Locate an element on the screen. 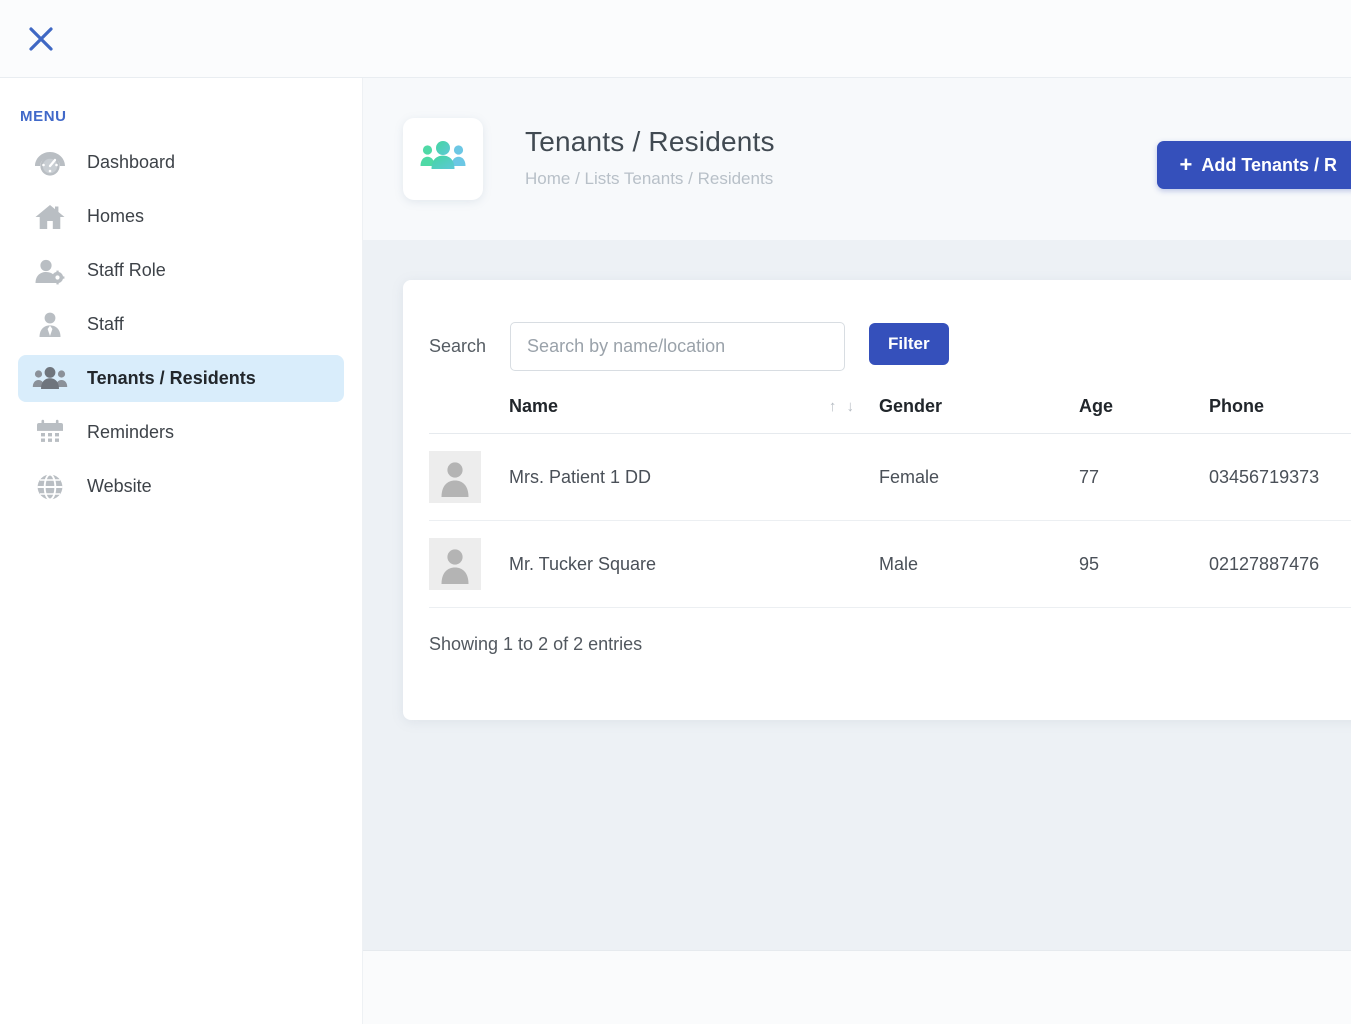  table-body: Mrs. Patient 1 DD Female 77 03456719373 is located at coordinates (890, 520).